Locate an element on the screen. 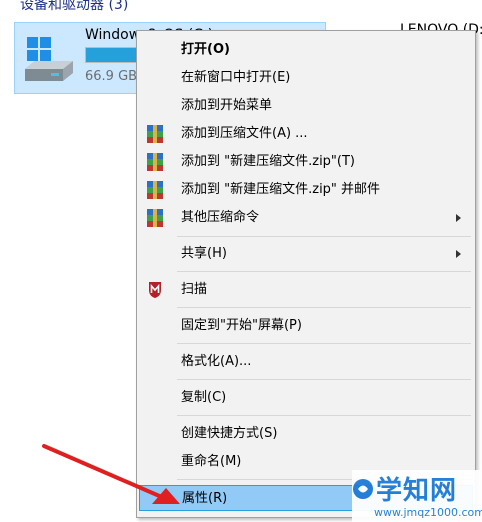 This screenshot has width=482, height=522. menu-item-label: 打开(O) is located at coordinates (205, 49).